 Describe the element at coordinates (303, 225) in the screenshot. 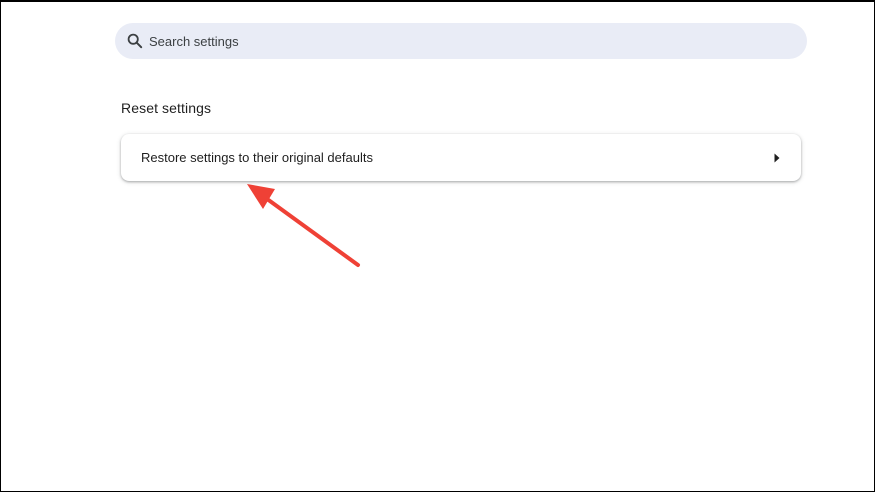

I see `annotation-arrow-icon` at that location.